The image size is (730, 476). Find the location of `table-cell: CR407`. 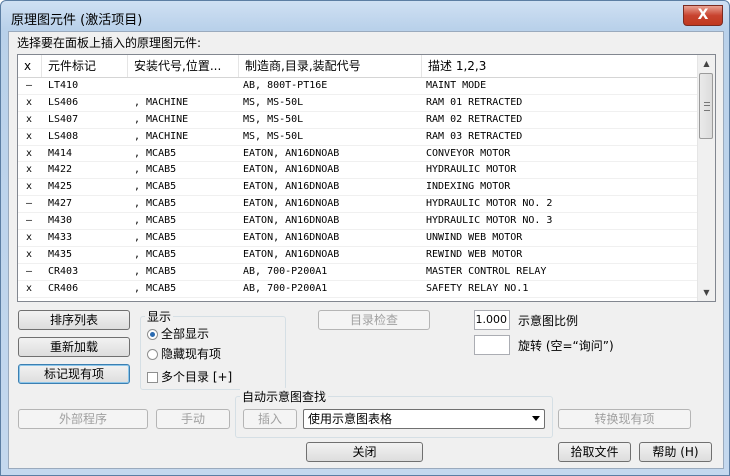

table-cell: CR407 is located at coordinates (63, 299).